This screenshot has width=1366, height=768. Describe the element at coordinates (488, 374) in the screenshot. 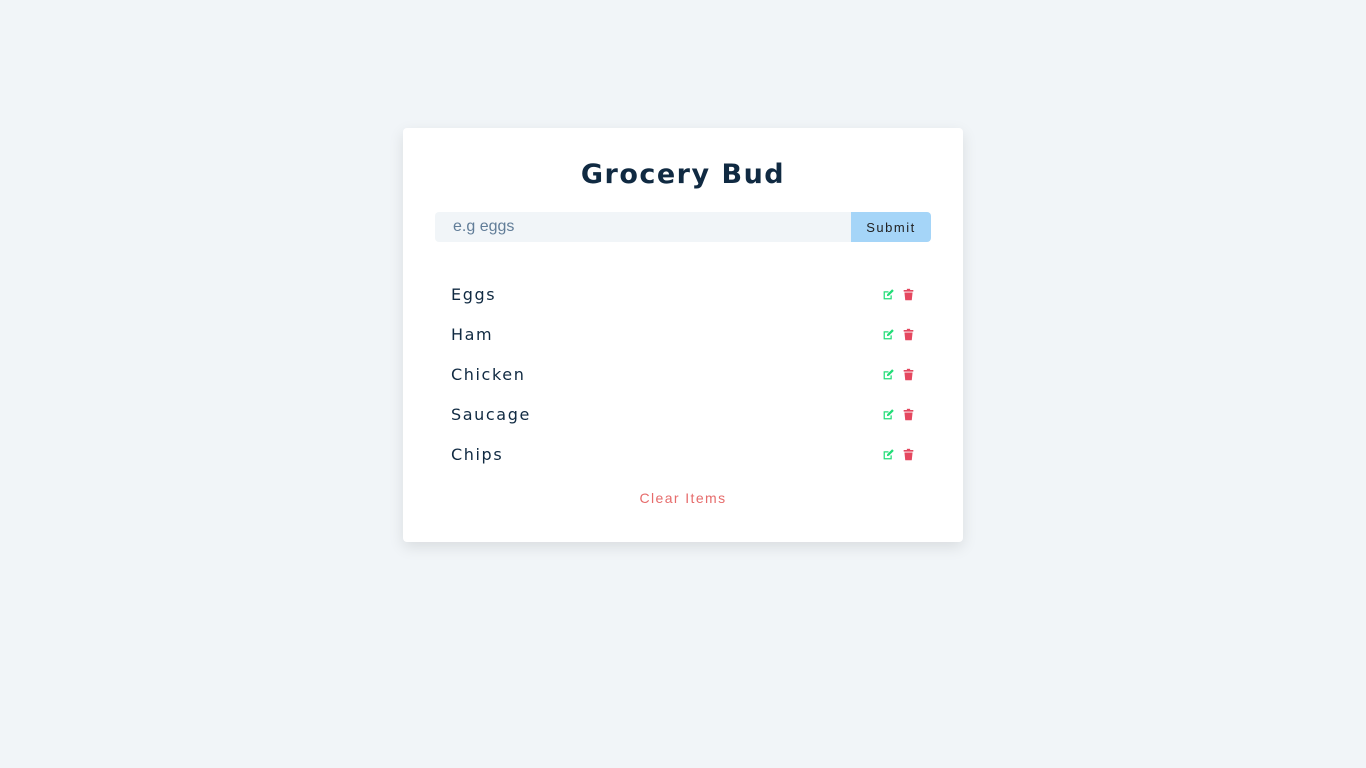

I see `item-title: Chicken` at that location.